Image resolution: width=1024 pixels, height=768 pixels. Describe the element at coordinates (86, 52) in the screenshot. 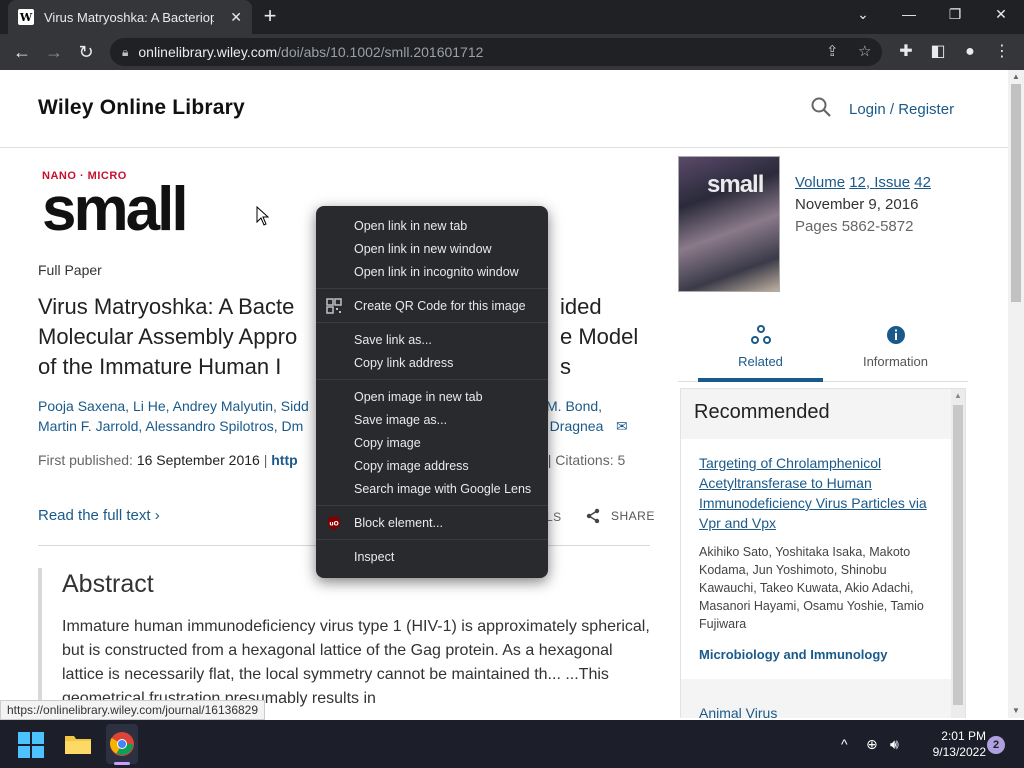

I see `reload-button: ↻` at that location.